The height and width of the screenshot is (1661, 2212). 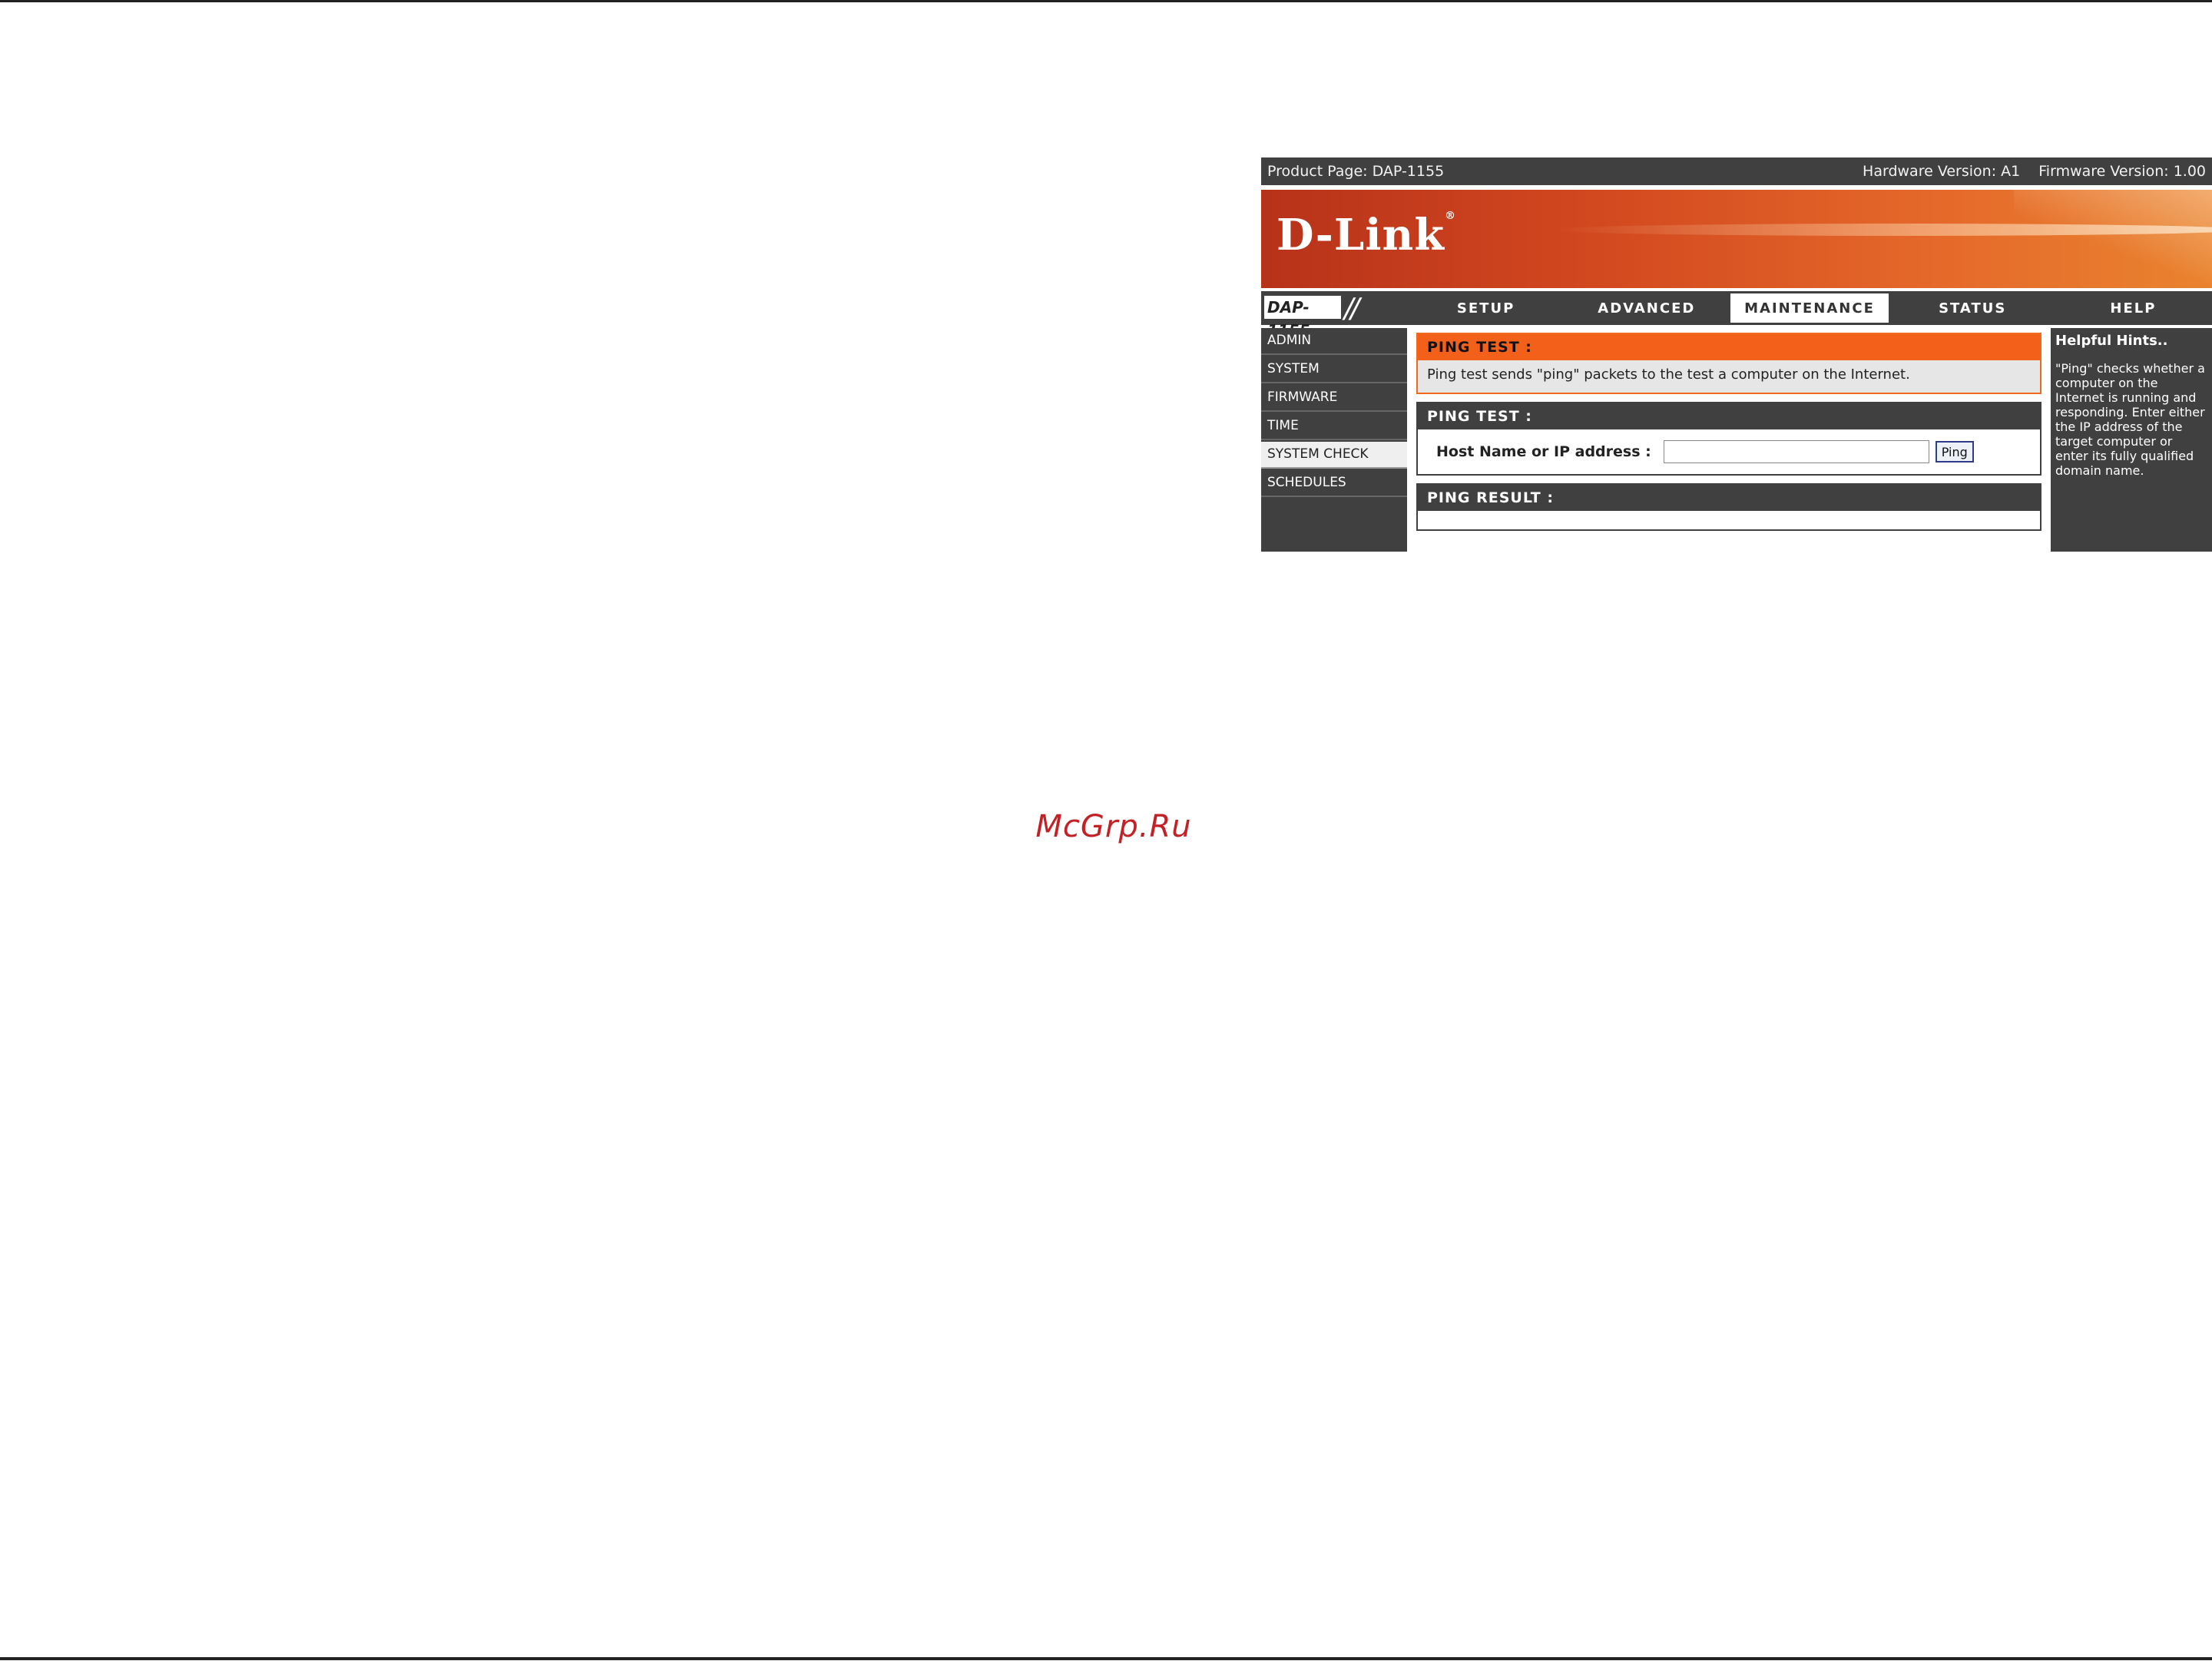 I want to click on model-badge: DAP-1155 //, so click(x=1332, y=315).